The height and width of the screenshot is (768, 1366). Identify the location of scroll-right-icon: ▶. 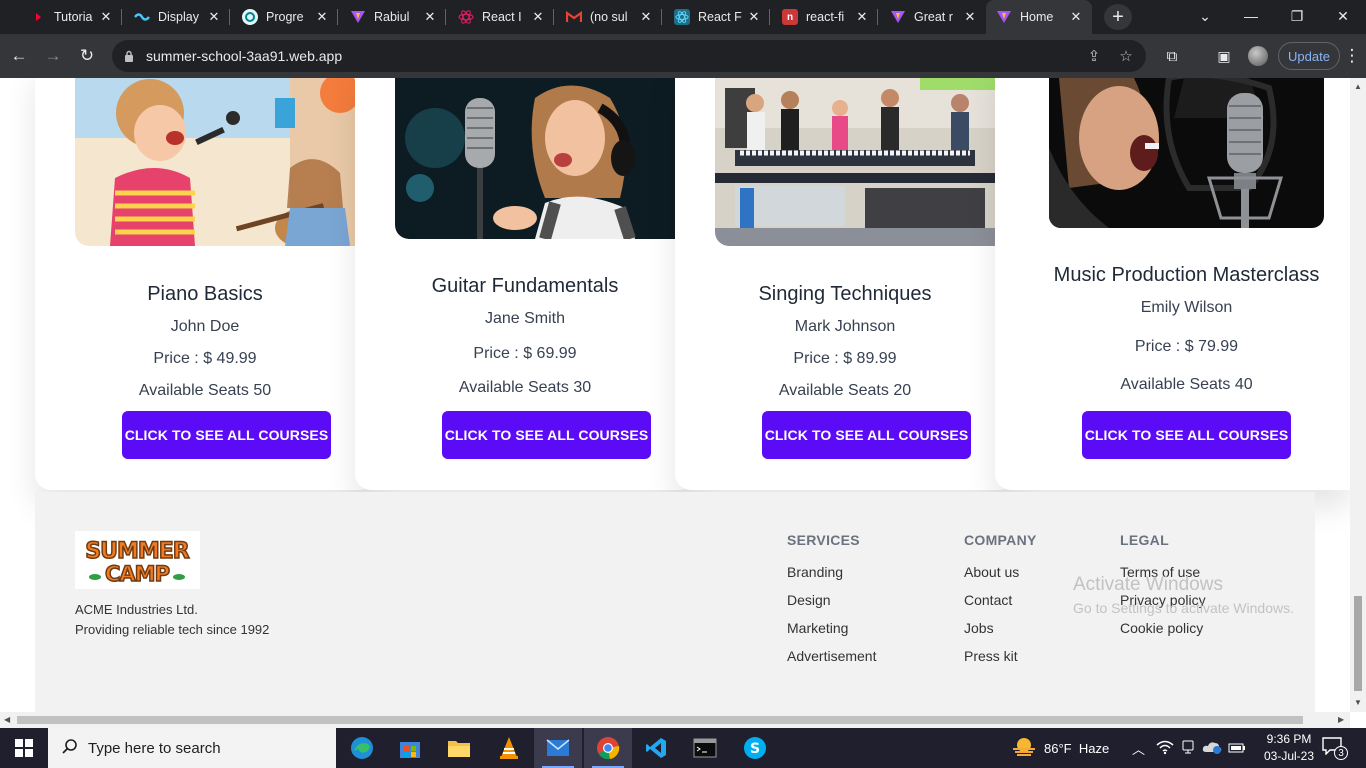
(1341, 719).